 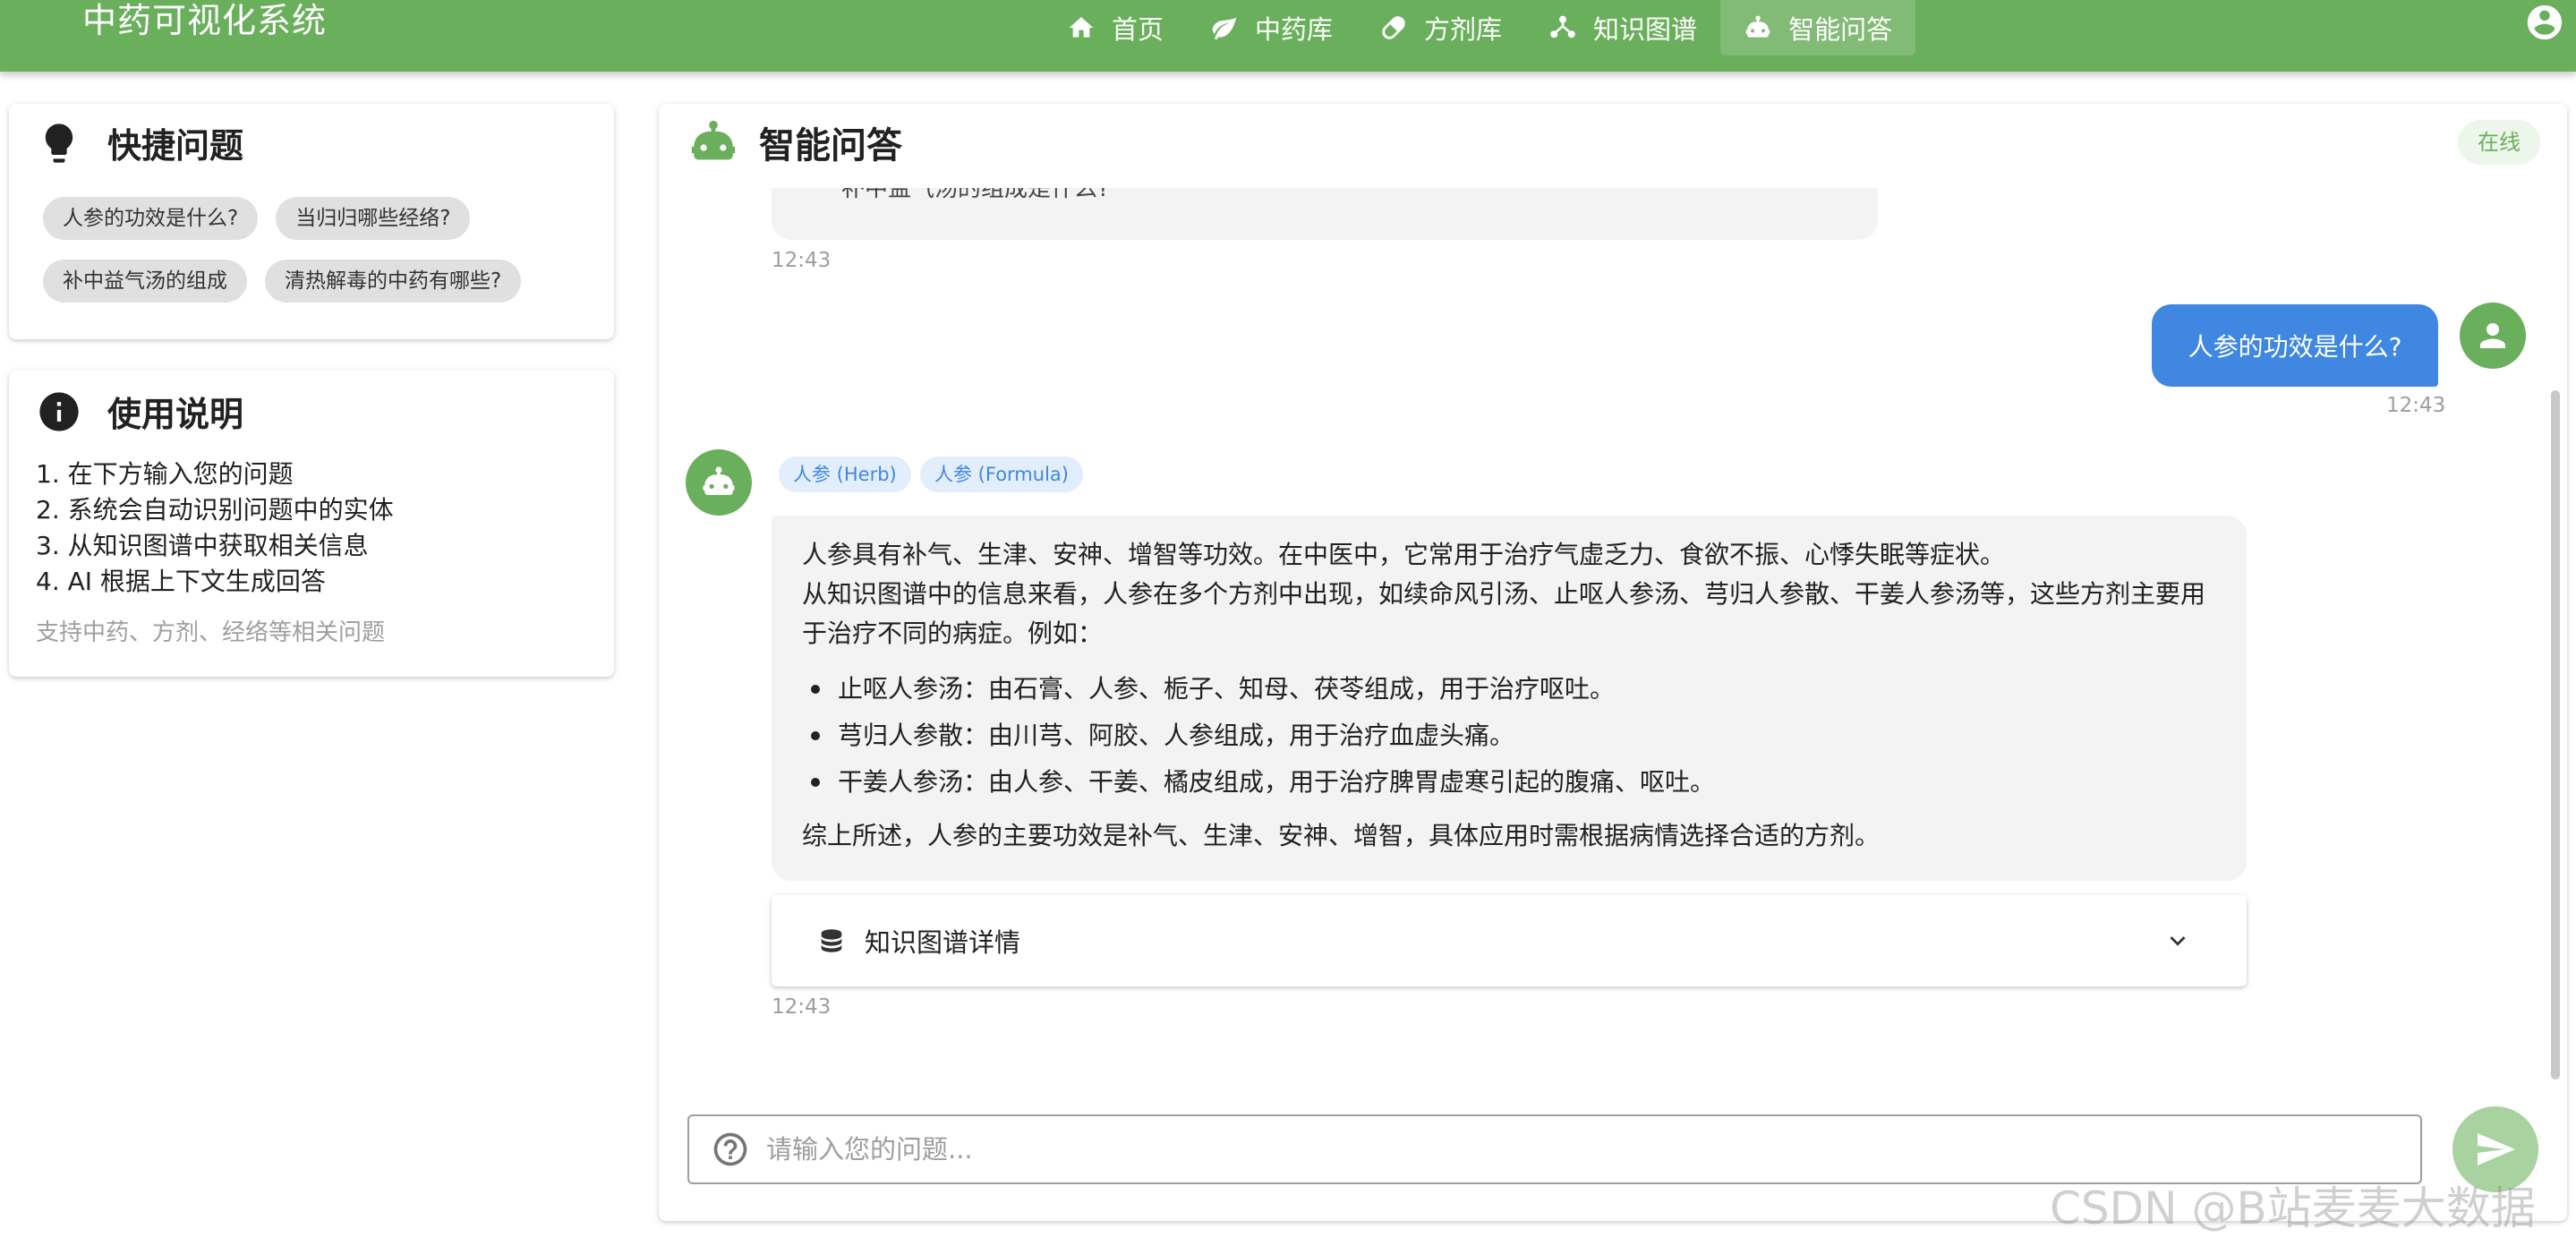 I want to click on main-nav: 首页 中药库 方剂库 知识图谱 智能问答, so click(x=1480, y=27).